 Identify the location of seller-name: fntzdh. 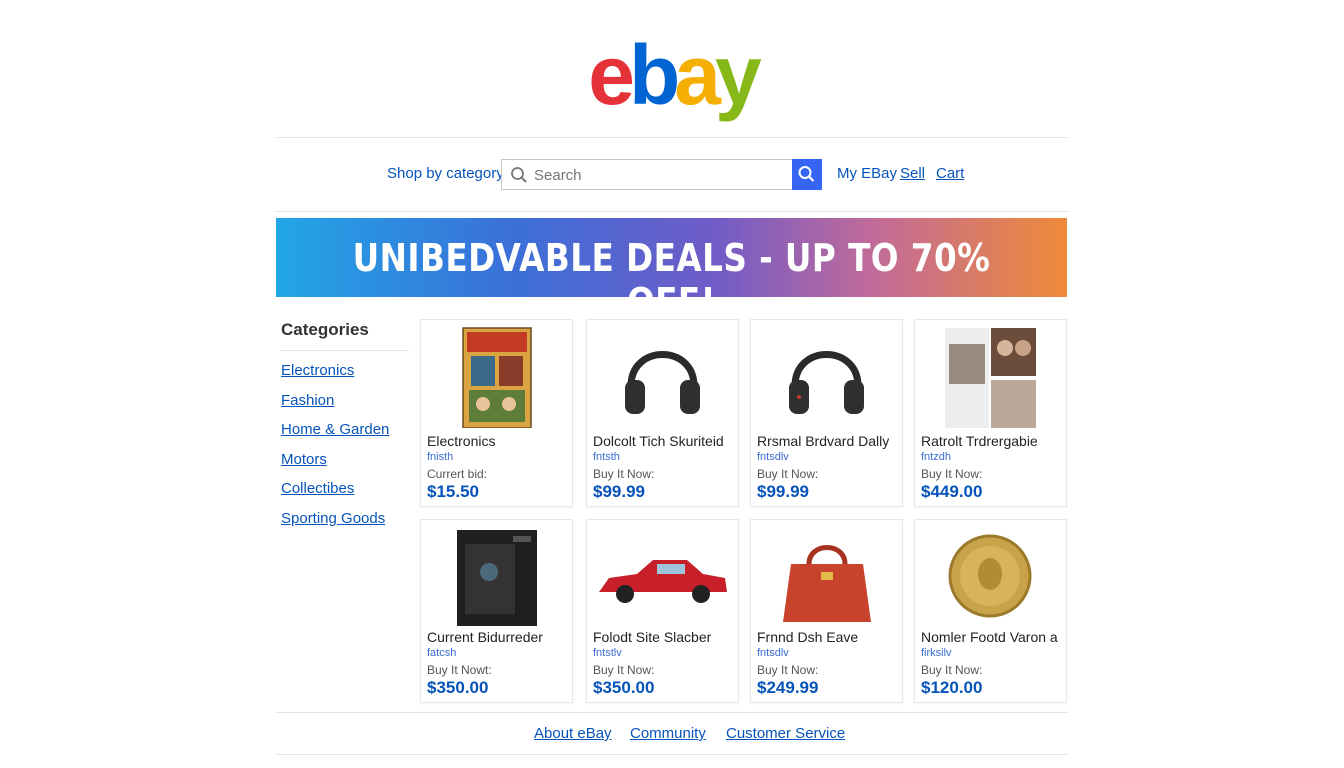
(936, 457).